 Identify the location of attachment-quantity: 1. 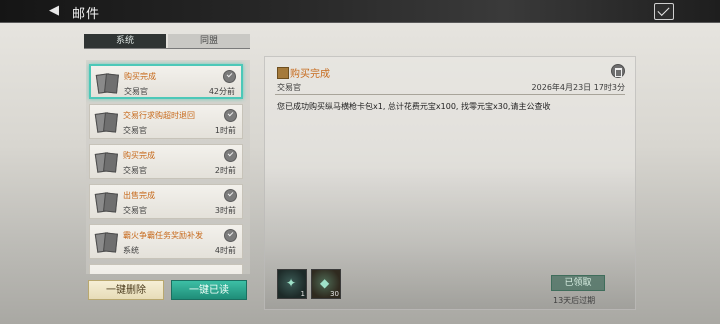
(302, 294).